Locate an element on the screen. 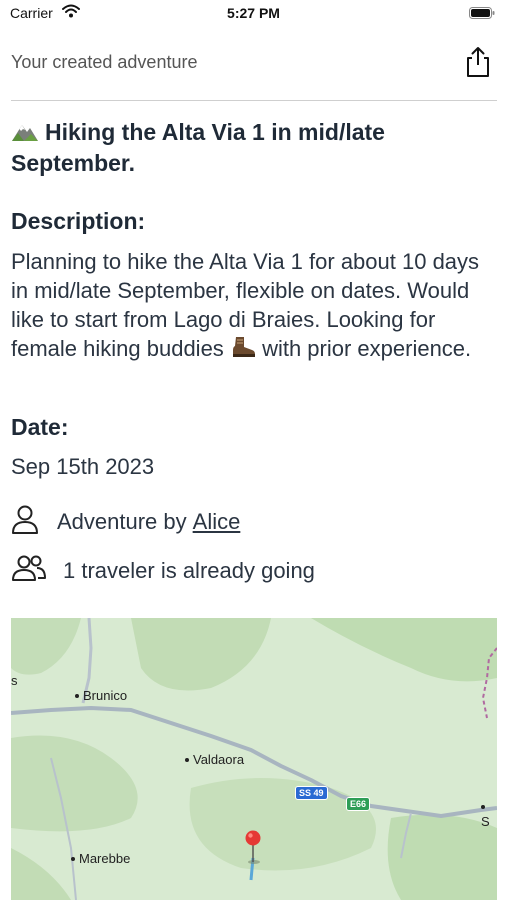 The height and width of the screenshot is (900, 507). status-bar: Carrier 5:27 PM is located at coordinates (253, 14).